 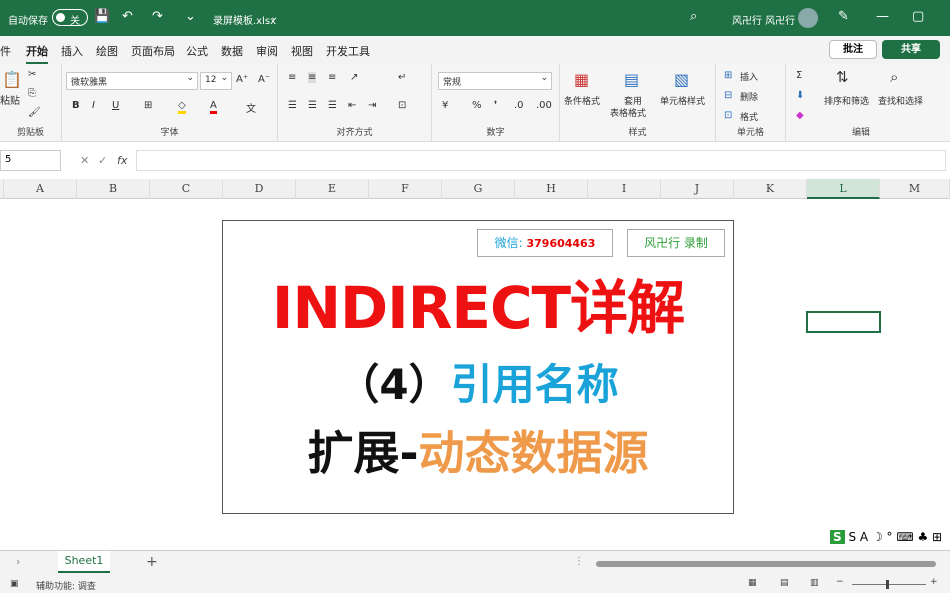 What do you see at coordinates (693, 16) in the screenshot?
I see `search-icon: ⌕` at bounding box center [693, 16].